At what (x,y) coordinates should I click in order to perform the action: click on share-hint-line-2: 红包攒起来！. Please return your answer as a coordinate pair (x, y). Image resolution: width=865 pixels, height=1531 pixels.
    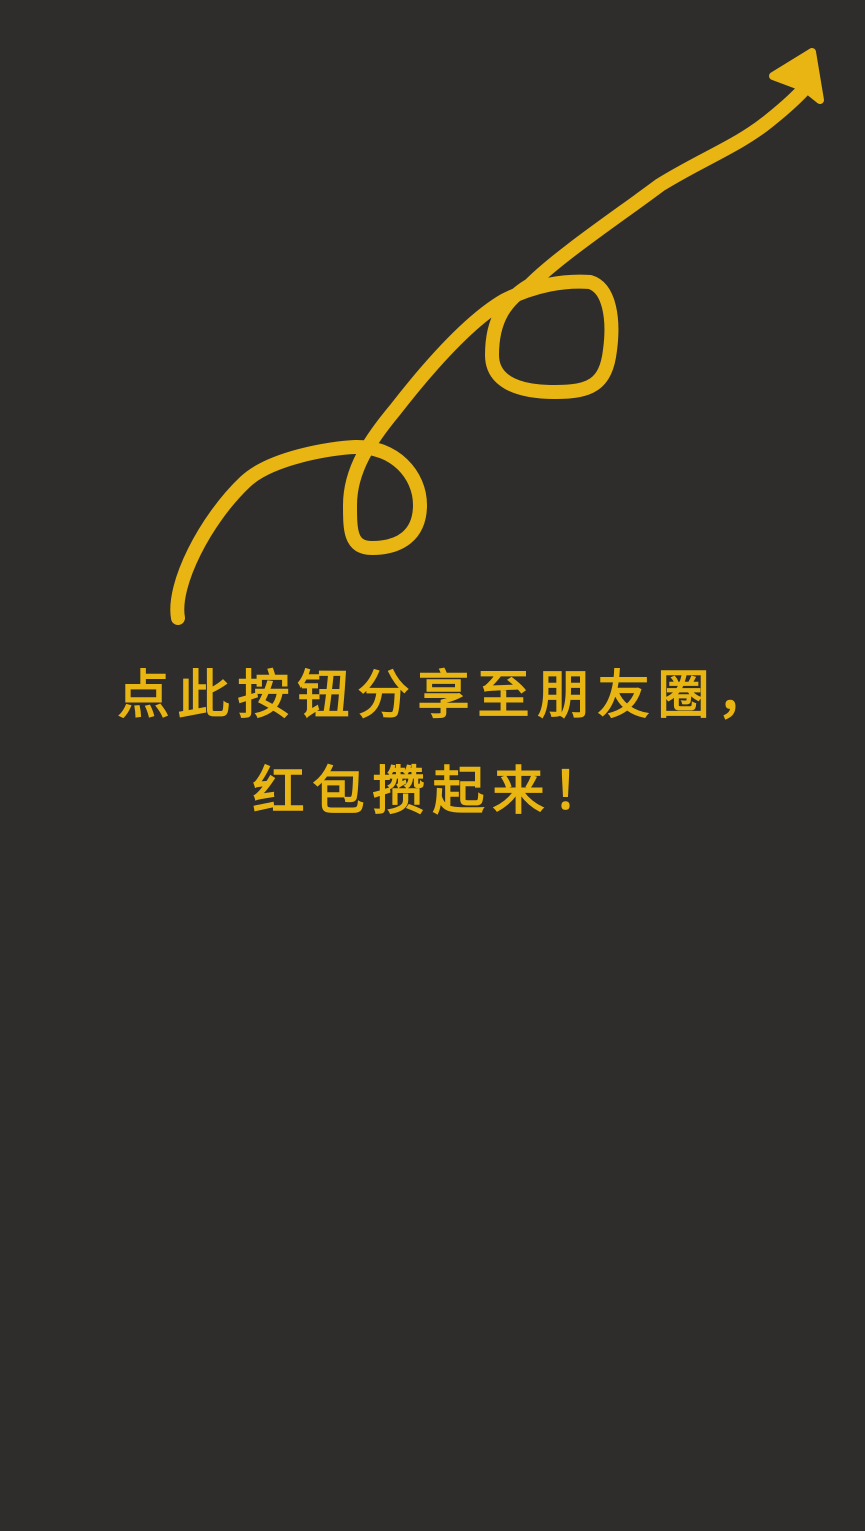
    Looking at the image, I should click on (432, 792).